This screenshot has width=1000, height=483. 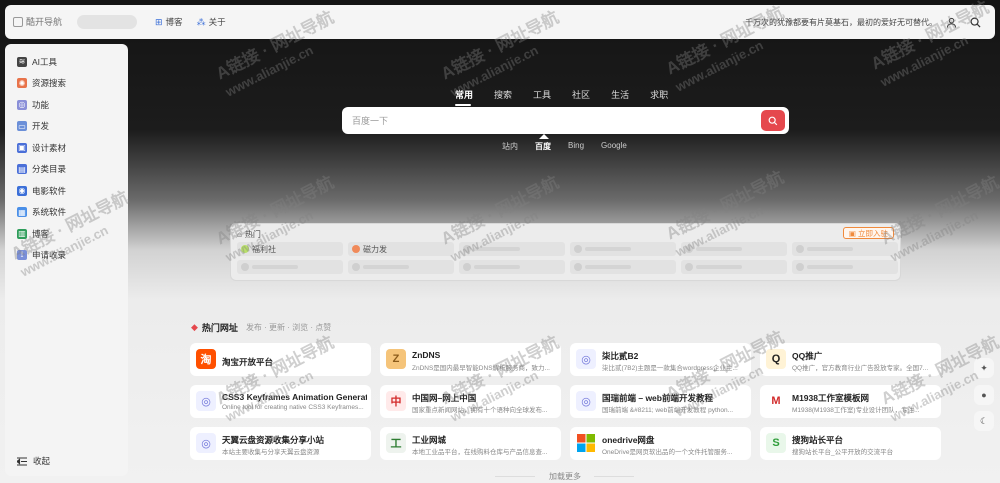 I want to click on dark-mode-icon: ☾, so click(x=984, y=421).